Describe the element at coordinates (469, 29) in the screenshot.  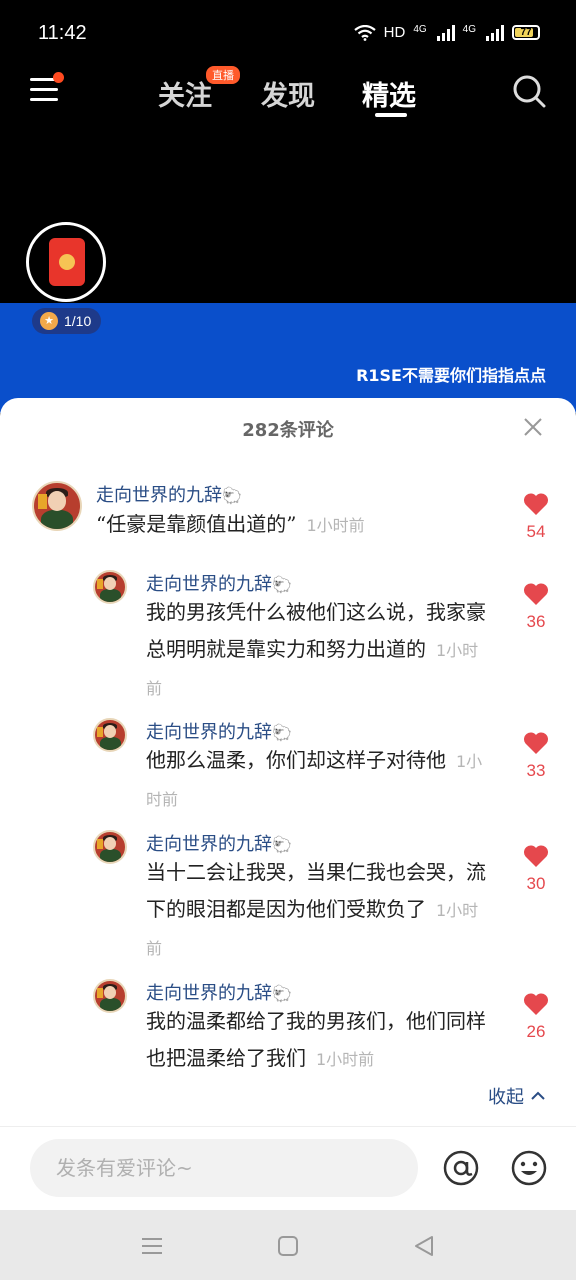
I see `network-type-2: 4G` at that location.